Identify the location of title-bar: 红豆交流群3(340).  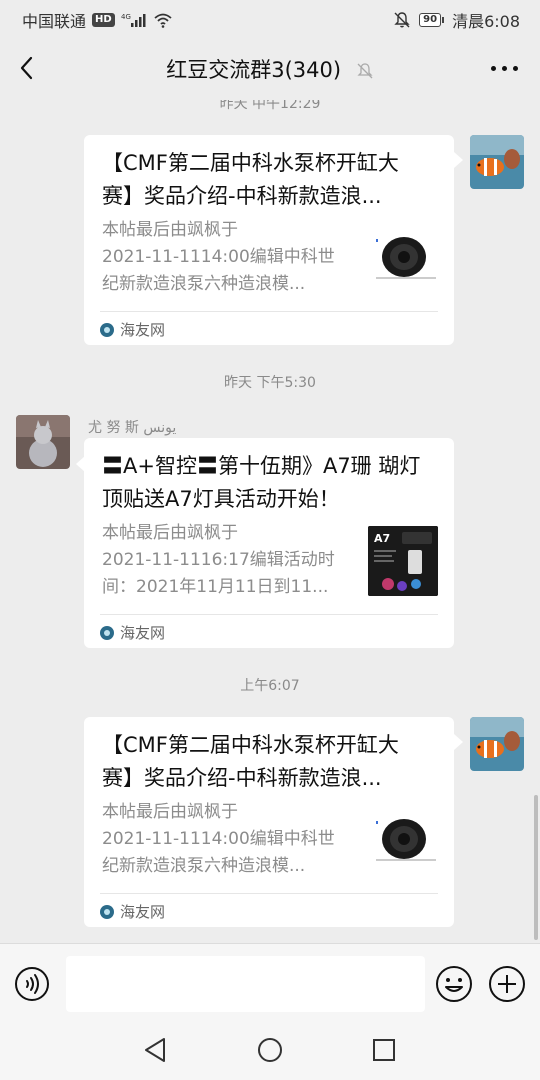
(270, 68).